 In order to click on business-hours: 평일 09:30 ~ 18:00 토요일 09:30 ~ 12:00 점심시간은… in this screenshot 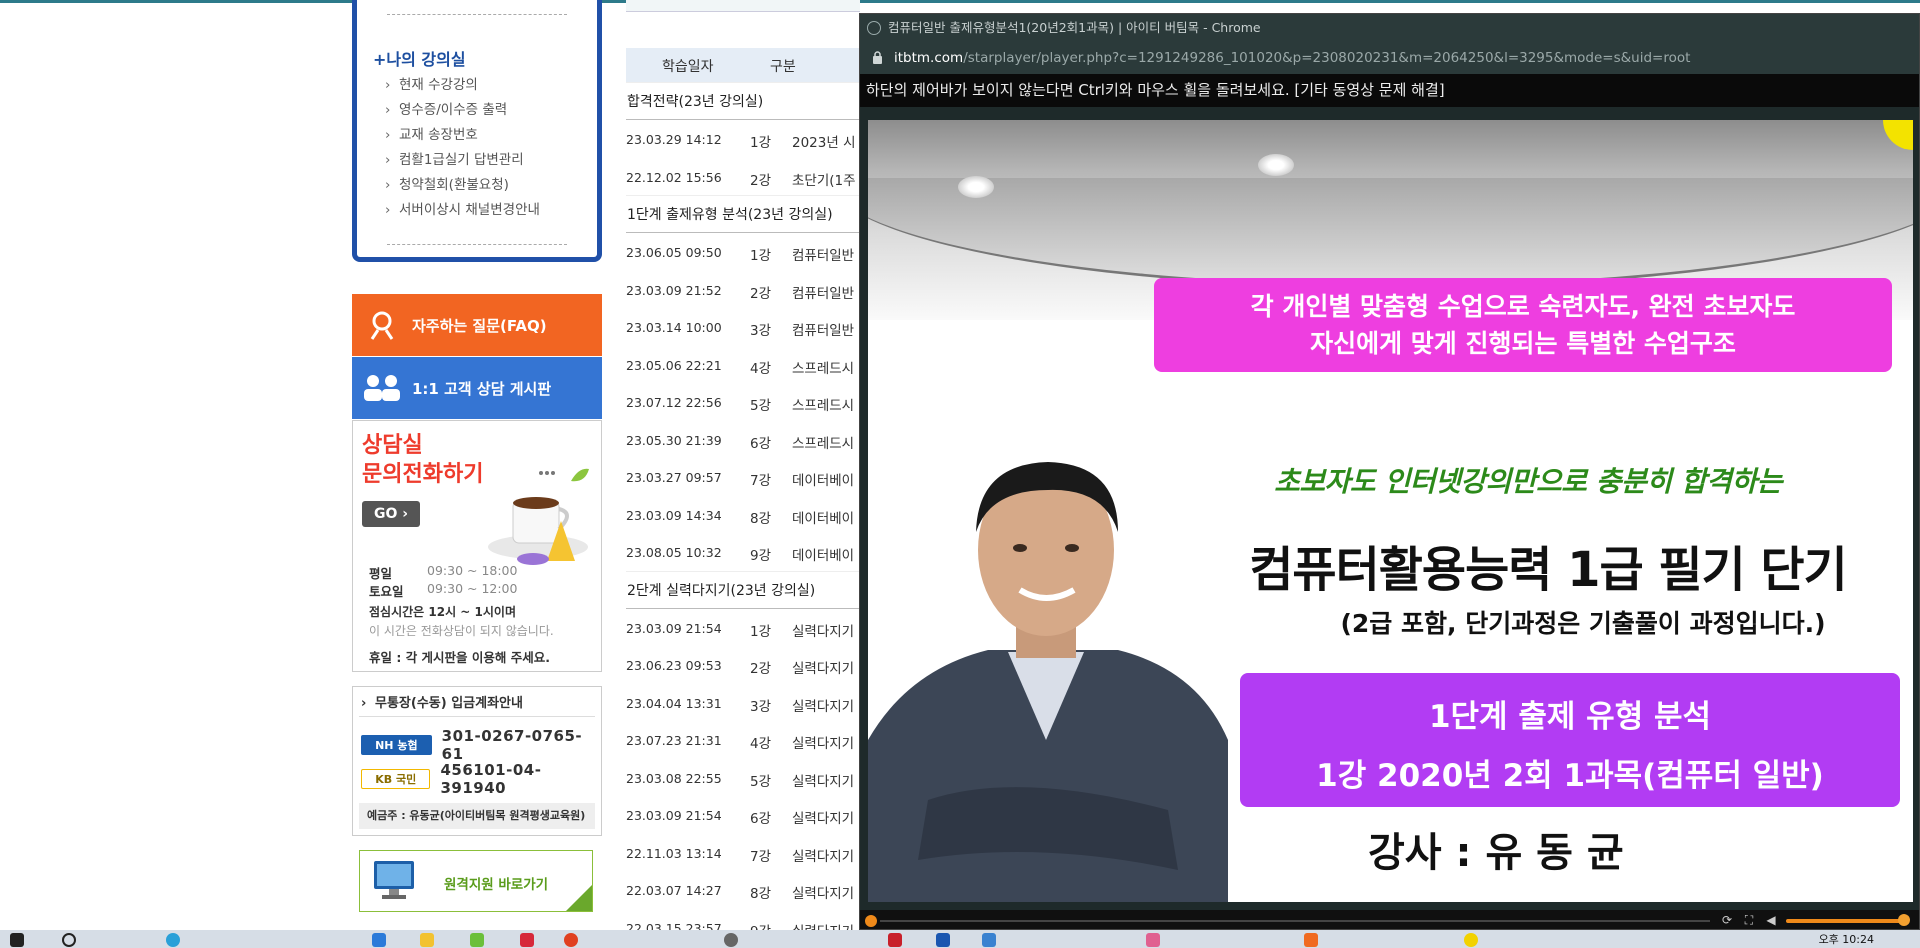, I will do `click(461, 614)`.